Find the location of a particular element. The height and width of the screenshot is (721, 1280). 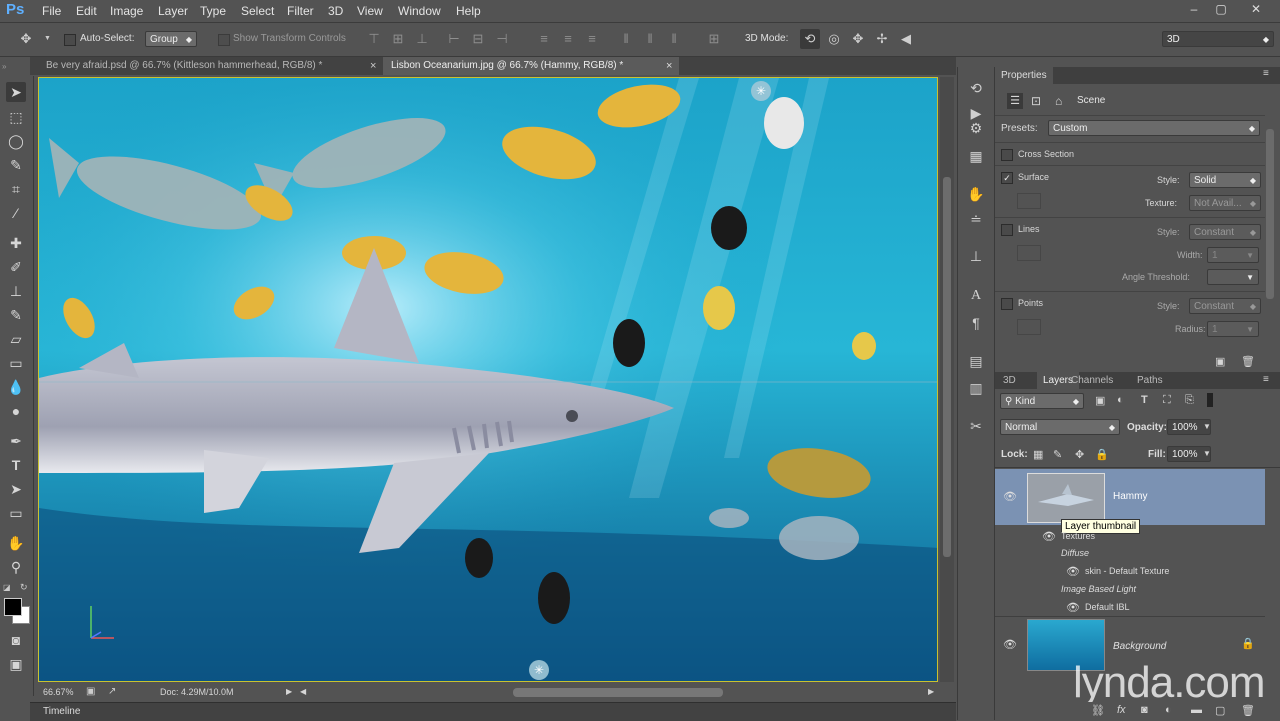

distribute-left-icon: ‖ is located at coordinates (626, 39).